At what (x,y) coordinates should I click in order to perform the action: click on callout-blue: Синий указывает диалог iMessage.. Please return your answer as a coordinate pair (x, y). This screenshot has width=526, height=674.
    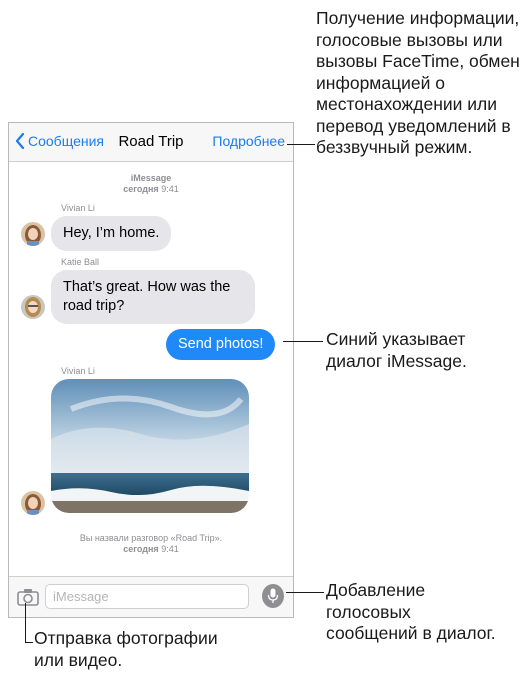
    Looking at the image, I should click on (396, 350).